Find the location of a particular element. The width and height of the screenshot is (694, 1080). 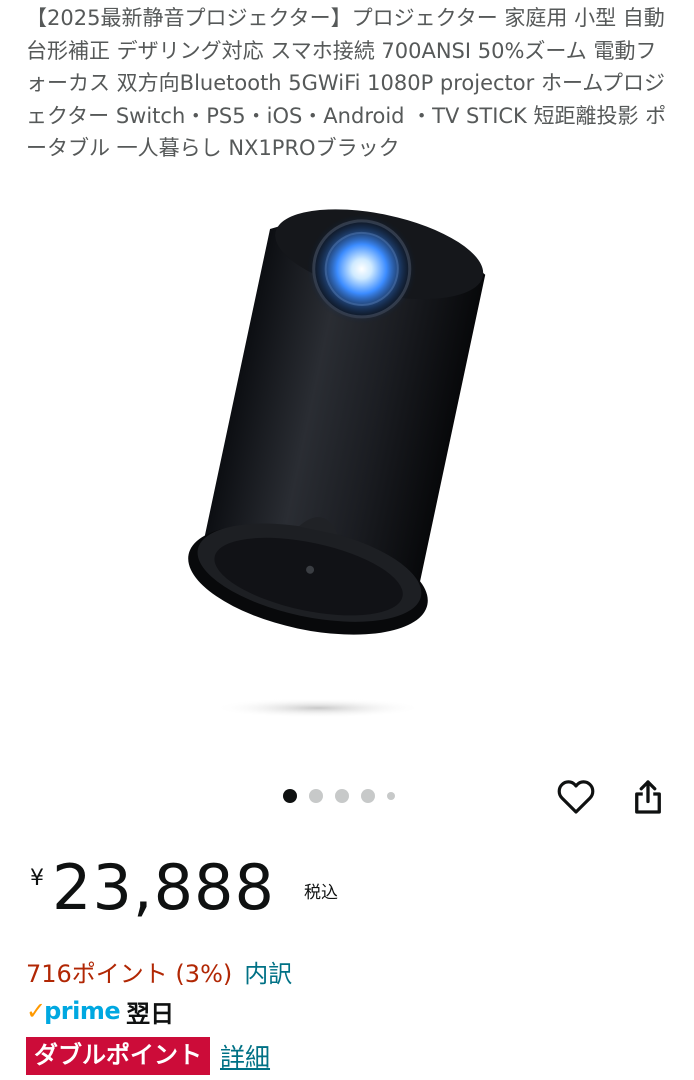

double-point-badge: ダブルポイント is located at coordinates (118, 1056).